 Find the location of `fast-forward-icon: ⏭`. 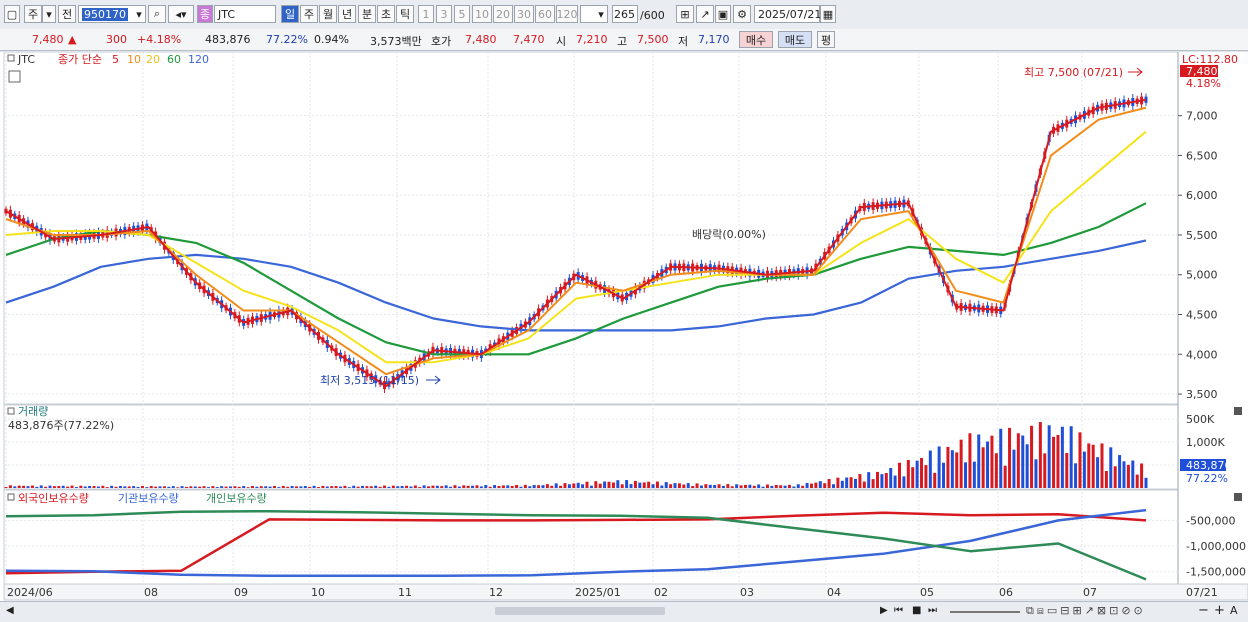

fast-forward-icon: ⏭ is located at coordinates (932, 610).